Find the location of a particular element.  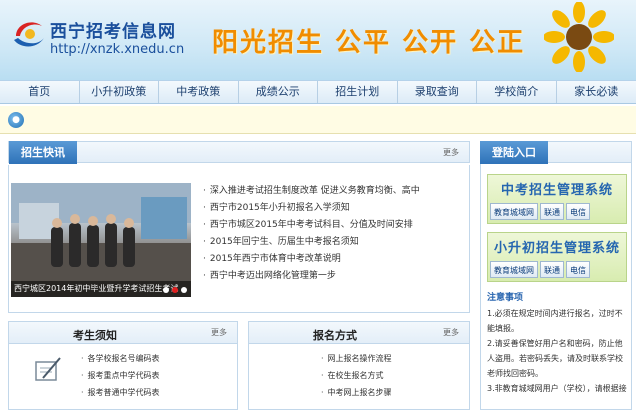

zhongkao-telecom-button: 电信 is located at coordinates (578, 211).